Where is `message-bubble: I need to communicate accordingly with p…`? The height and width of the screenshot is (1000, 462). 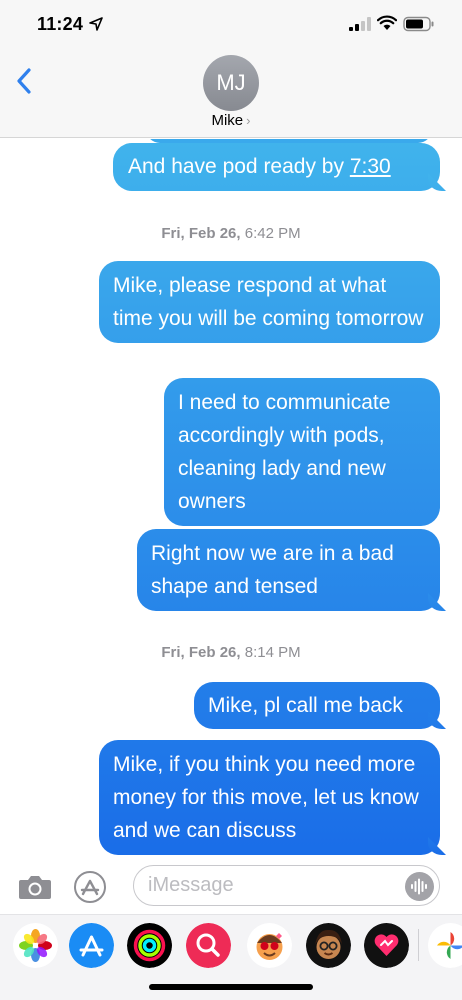 message-bubble: I need to communicate accordingly with p… is located at coordinates (302, 452).